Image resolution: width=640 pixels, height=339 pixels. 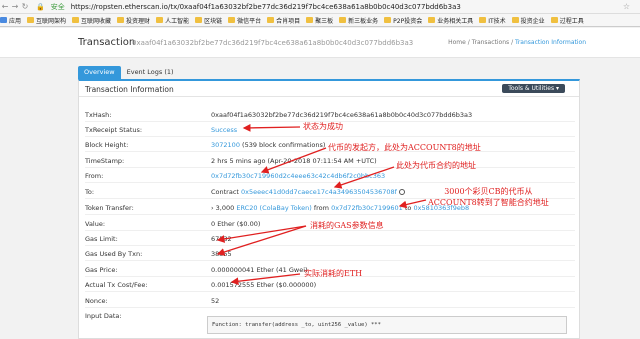 I want to click on annotation-token: 3000个彩贝CB的代币从 ACCOUNT8转到了智能合约地址, so click(x=488, y=197).